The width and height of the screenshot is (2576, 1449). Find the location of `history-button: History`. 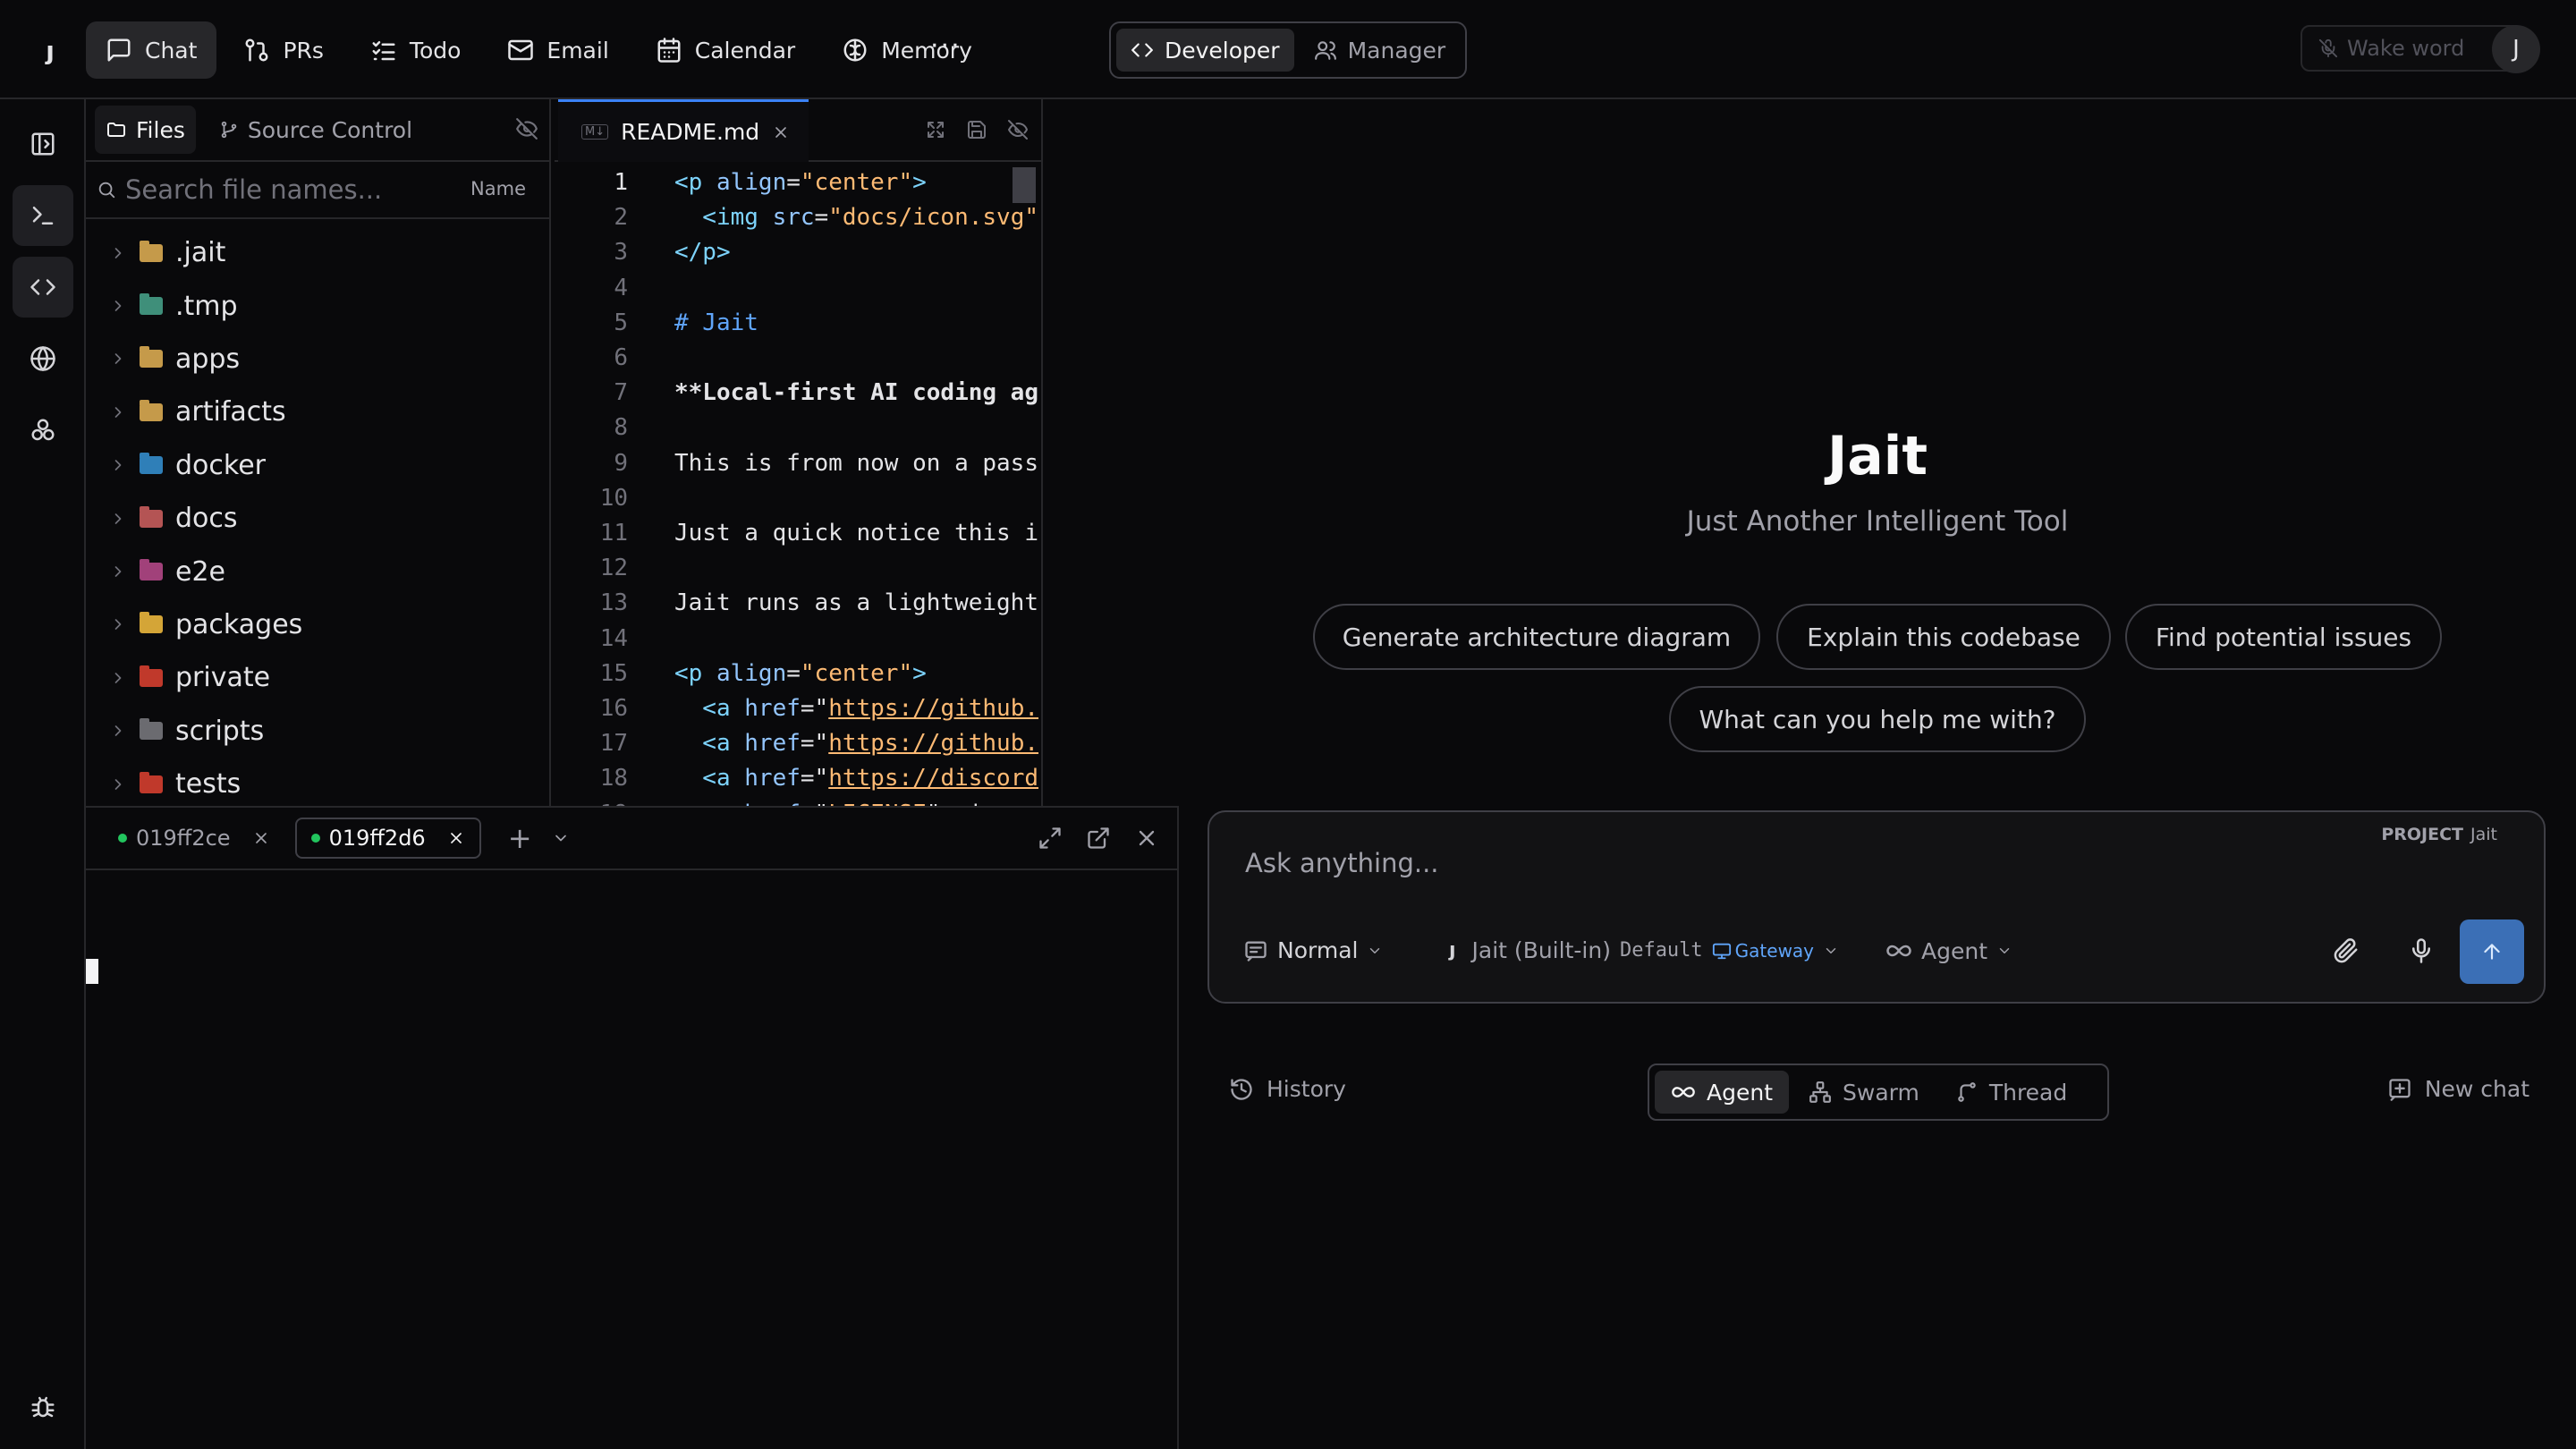

history-button: History is located at coordinates (1287, 1089).